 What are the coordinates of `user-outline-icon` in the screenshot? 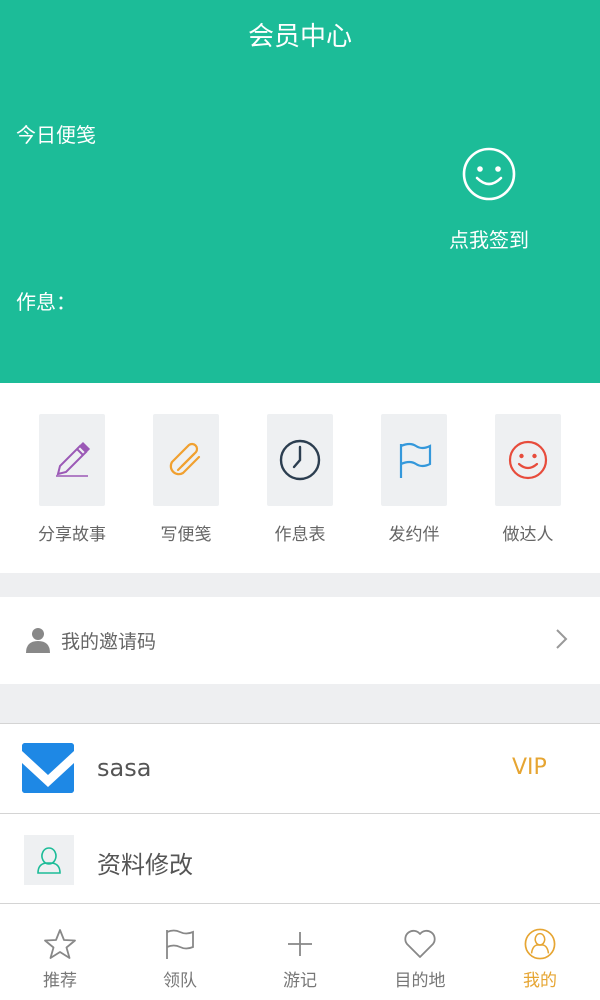 It's located at (49, 860).